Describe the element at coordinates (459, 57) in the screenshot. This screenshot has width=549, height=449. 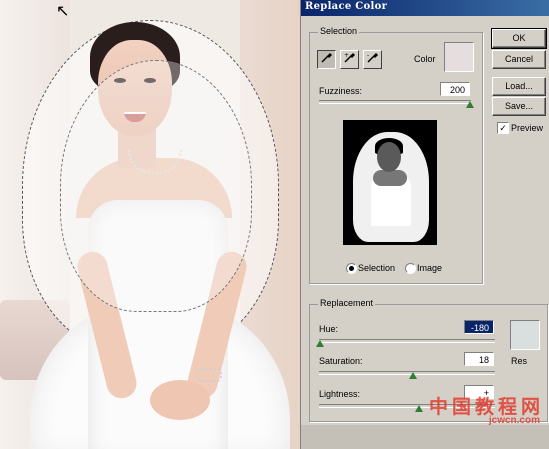
I see `selection-color-swatch` at that location.